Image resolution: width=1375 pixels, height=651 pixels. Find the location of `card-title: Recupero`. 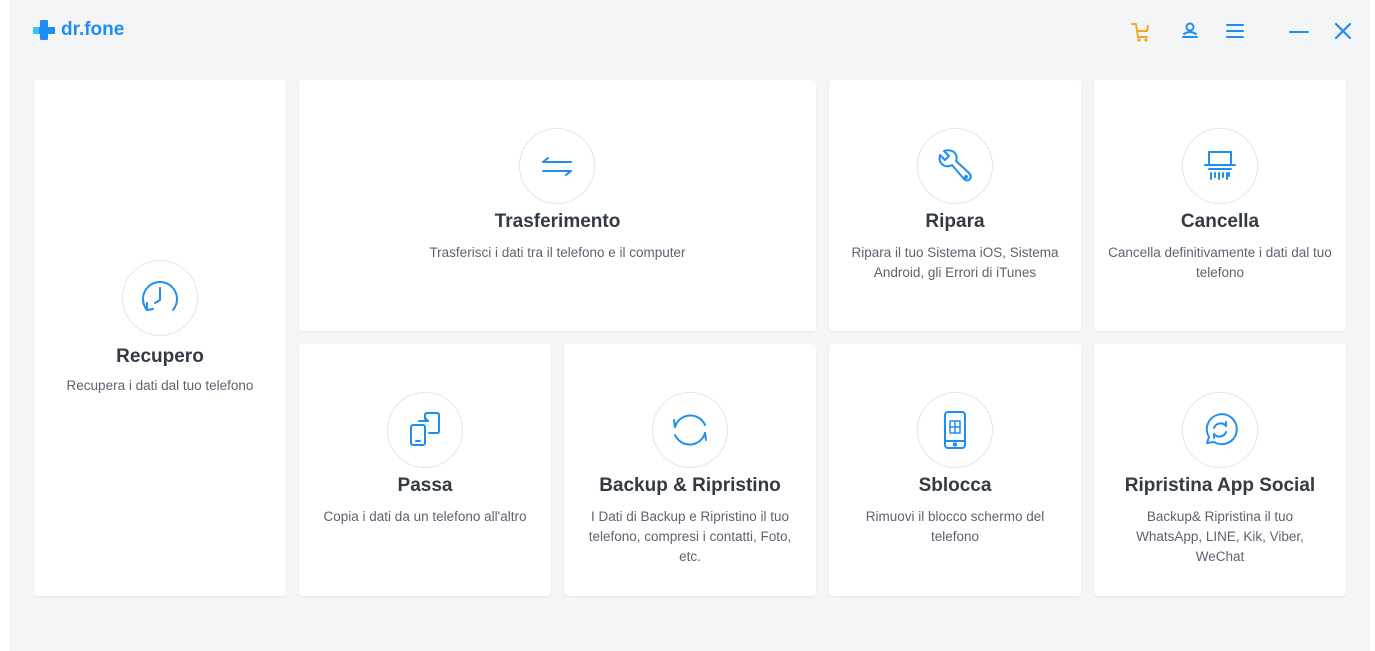

card-title: Recupero is located at coordinates (160, 356).